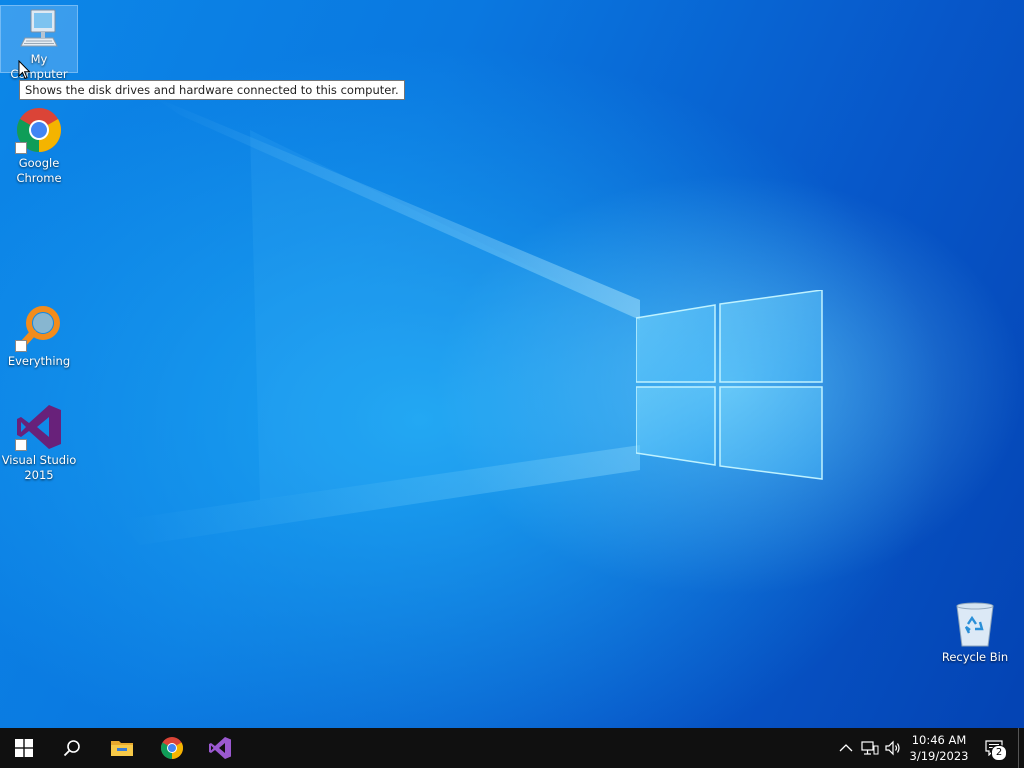  Describe the element at coordinates (1021, 748) in the screenshot. I see `show-desktop-button` at that location.